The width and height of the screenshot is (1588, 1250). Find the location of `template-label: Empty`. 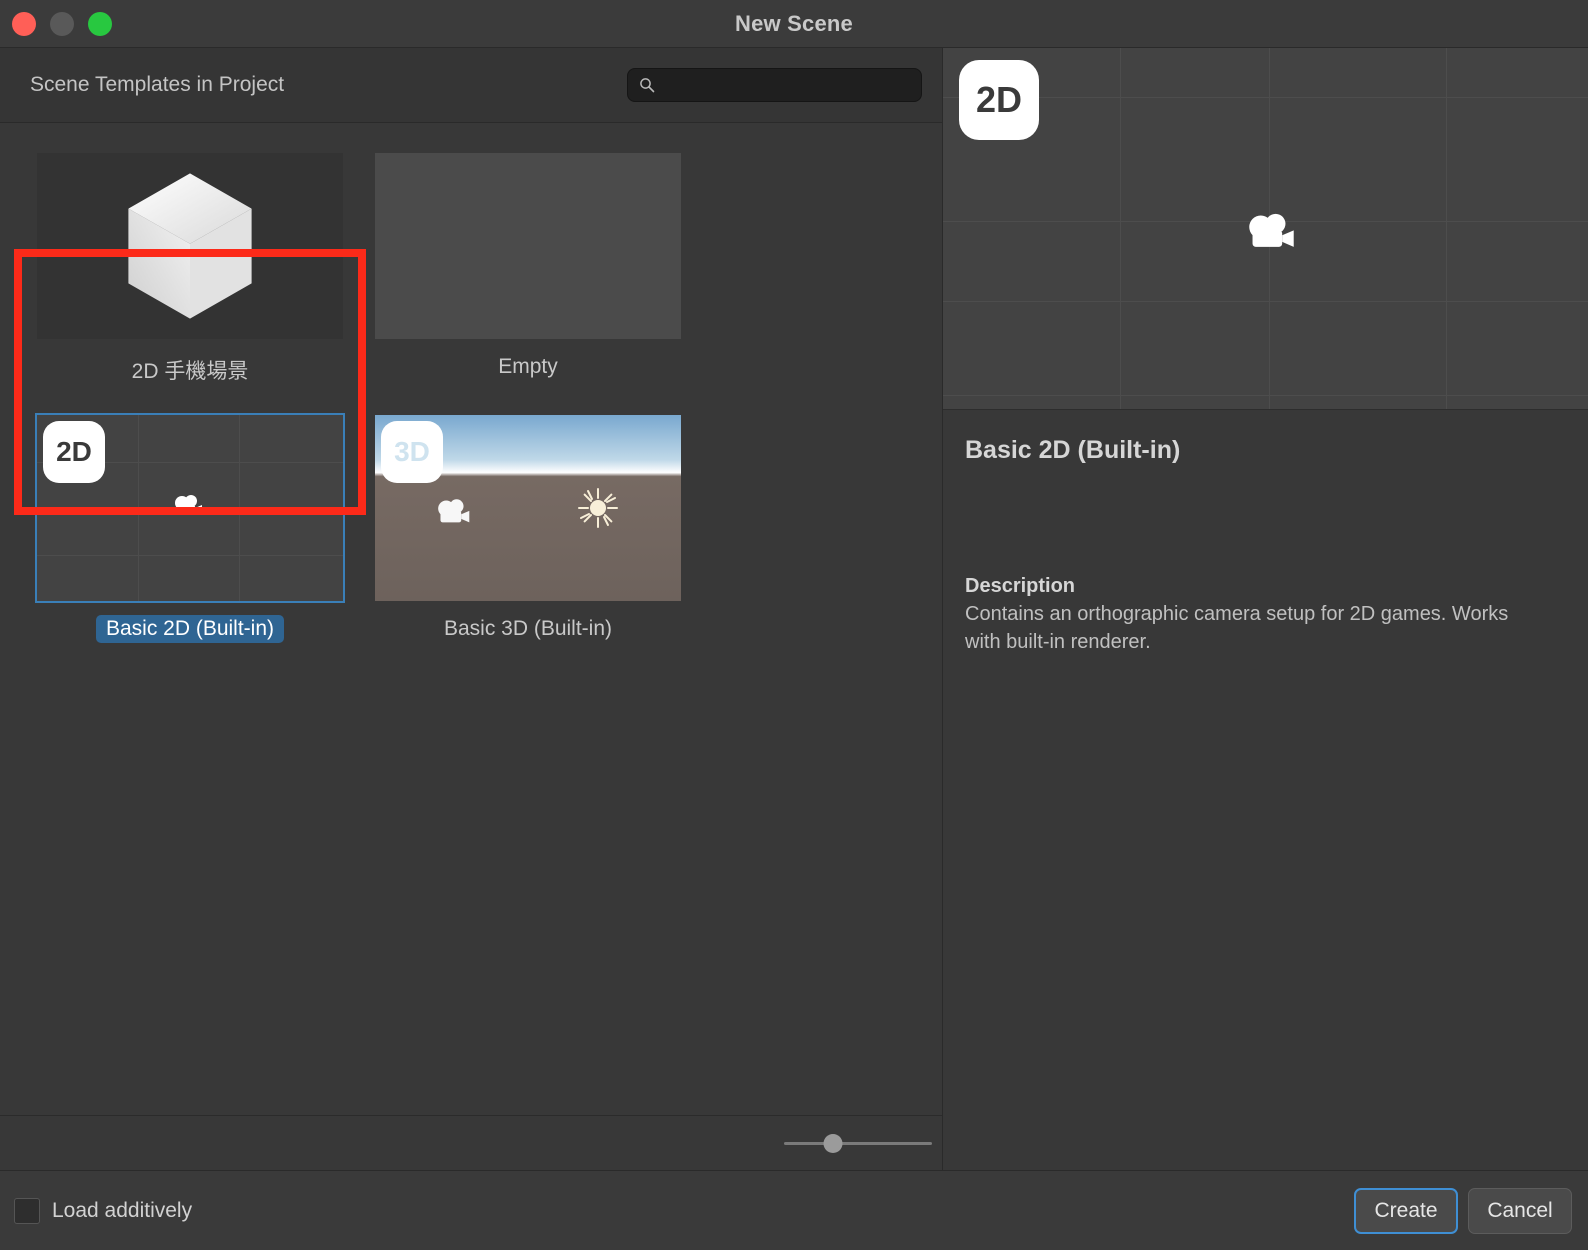

template-label: Empty is located at coordinates (528, 366).